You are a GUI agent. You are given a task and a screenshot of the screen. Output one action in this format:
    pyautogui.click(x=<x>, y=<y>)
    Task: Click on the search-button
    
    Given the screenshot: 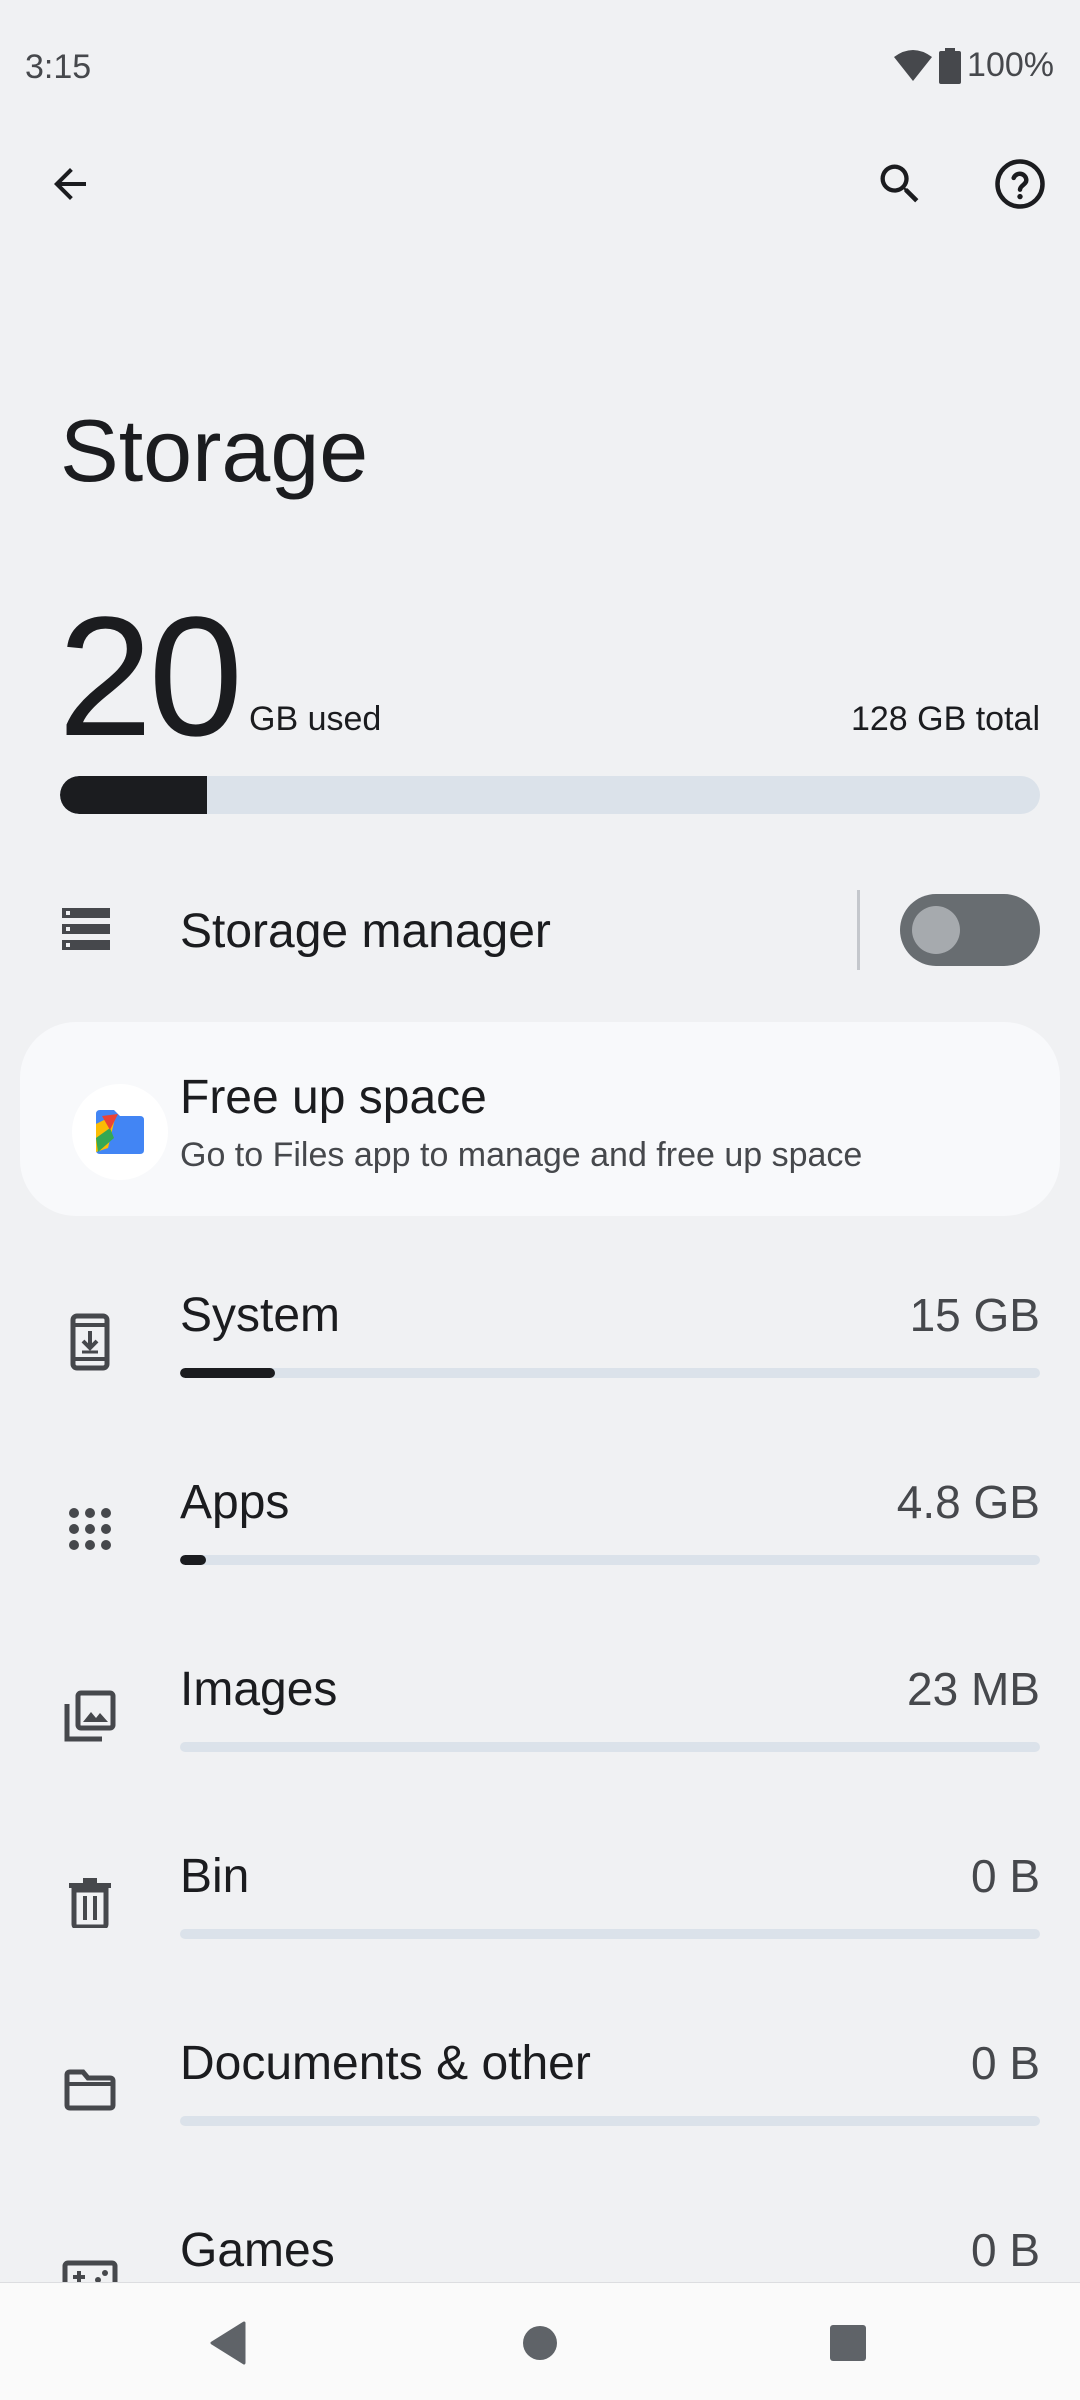 What is the action you would take?
    pyautogui.click(x=900, y=184)
    